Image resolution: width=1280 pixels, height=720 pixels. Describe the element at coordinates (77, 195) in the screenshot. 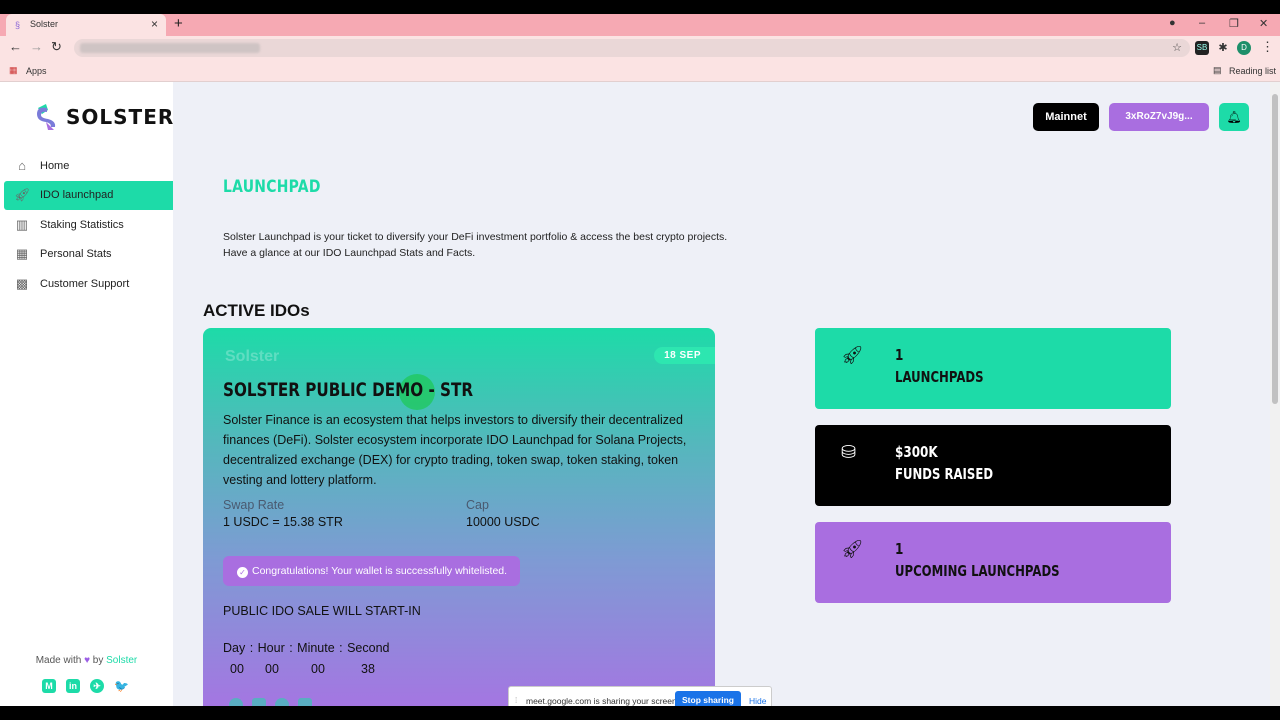

I see `sidebar-item-label: IDO launchpad` at that location.